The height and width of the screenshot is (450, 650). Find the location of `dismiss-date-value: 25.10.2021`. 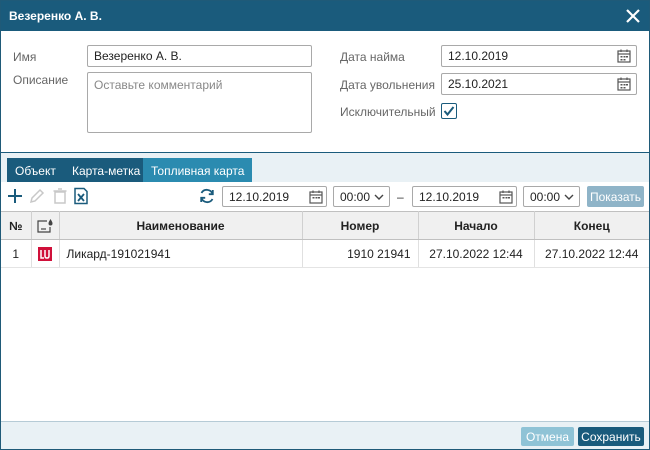

dismiss-date-value: 25.10.2021 is located at coordinates (478, 84).